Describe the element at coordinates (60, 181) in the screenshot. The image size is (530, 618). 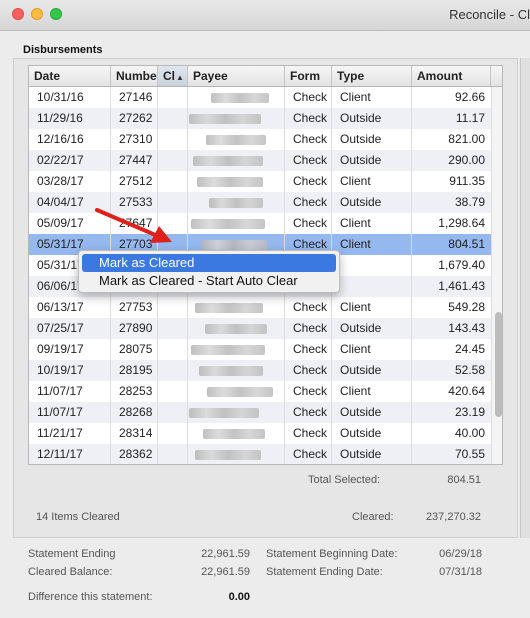
I see `cell-date: 03/28/17` at that location.